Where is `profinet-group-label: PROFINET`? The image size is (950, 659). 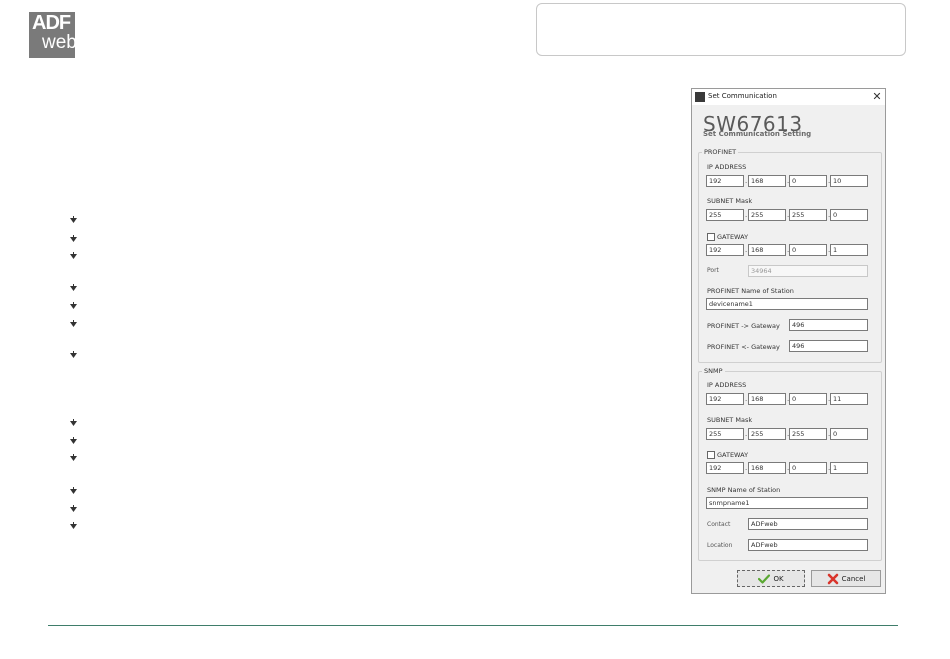 profinet-group-label: PROFINET is located at coordinates (720, 152).